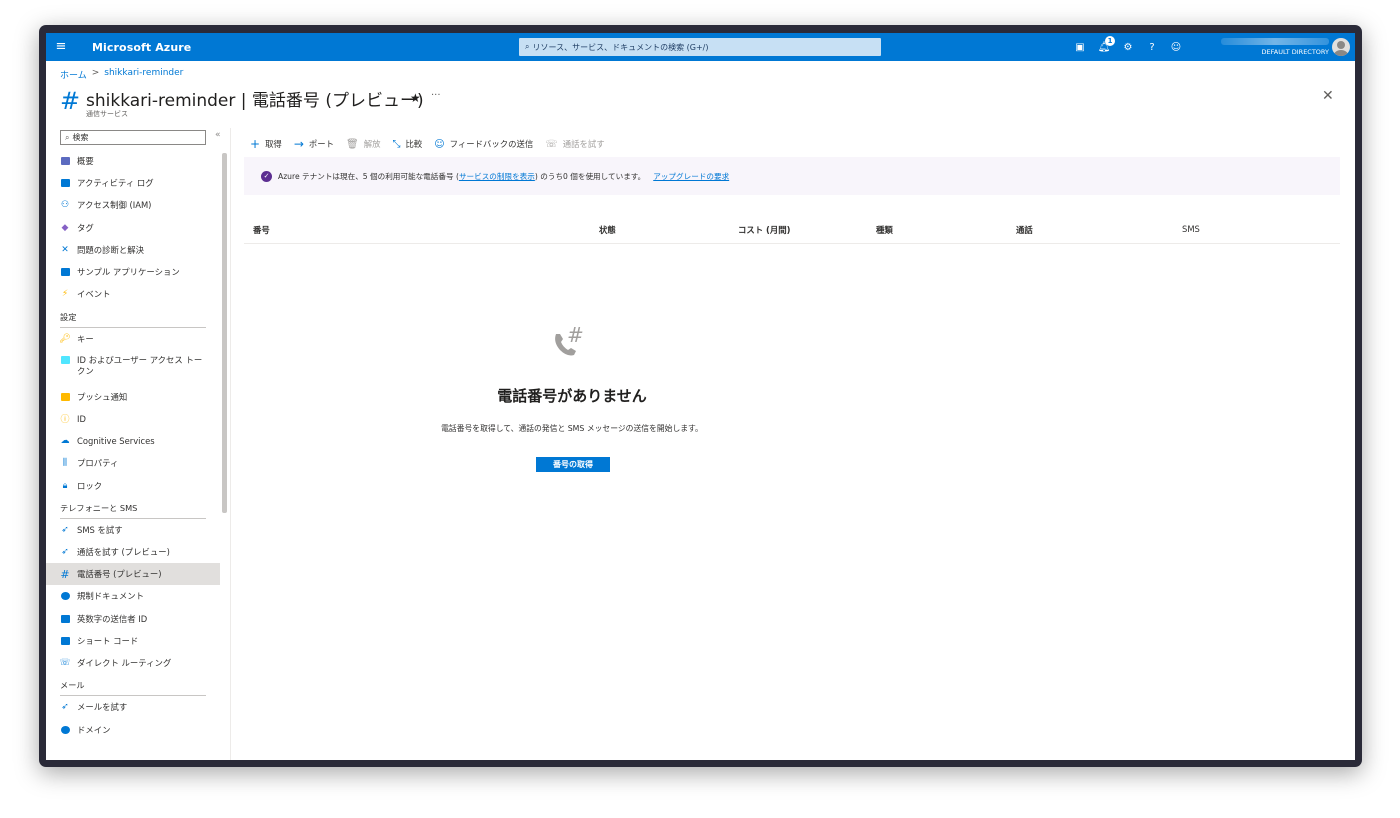 The width and height of the screenshot is (1400, 818). Describe the element at coordinates (218, 135) in the screenshot. I see `collapse-sidebar-icon: «` at that location.